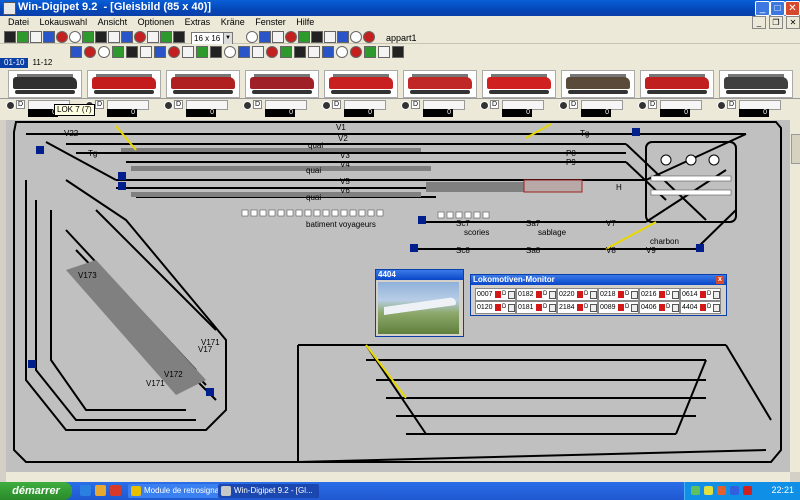 The image size is (800, 500). I want to click on turntable-loco, so click(553, 186).